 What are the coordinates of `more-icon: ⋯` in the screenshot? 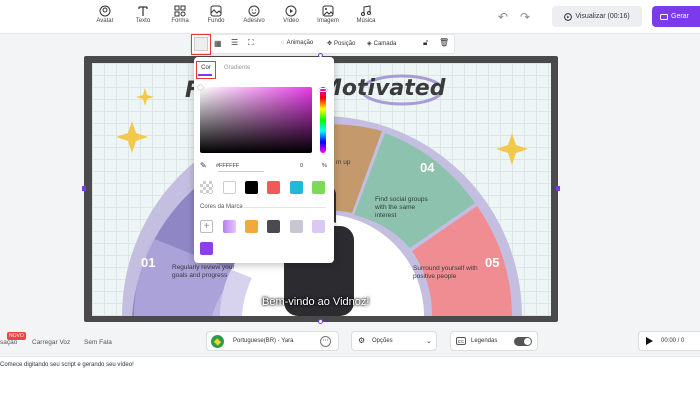 It's located at (325, 341).